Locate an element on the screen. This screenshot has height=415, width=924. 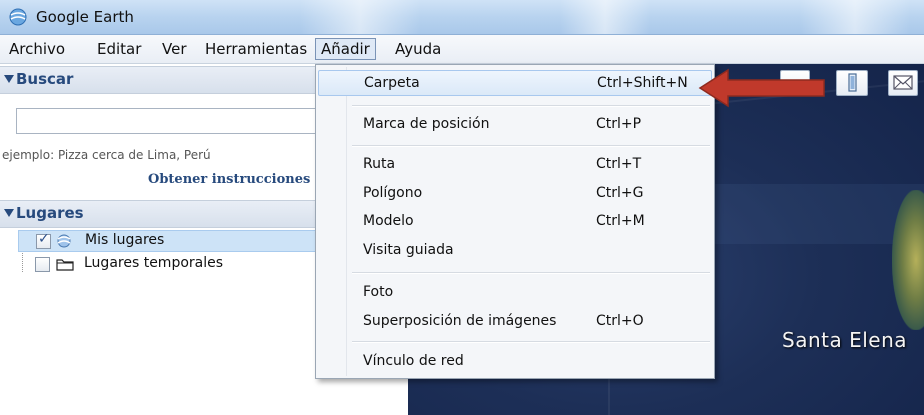
email-icon is located at coordinates (903, 82).